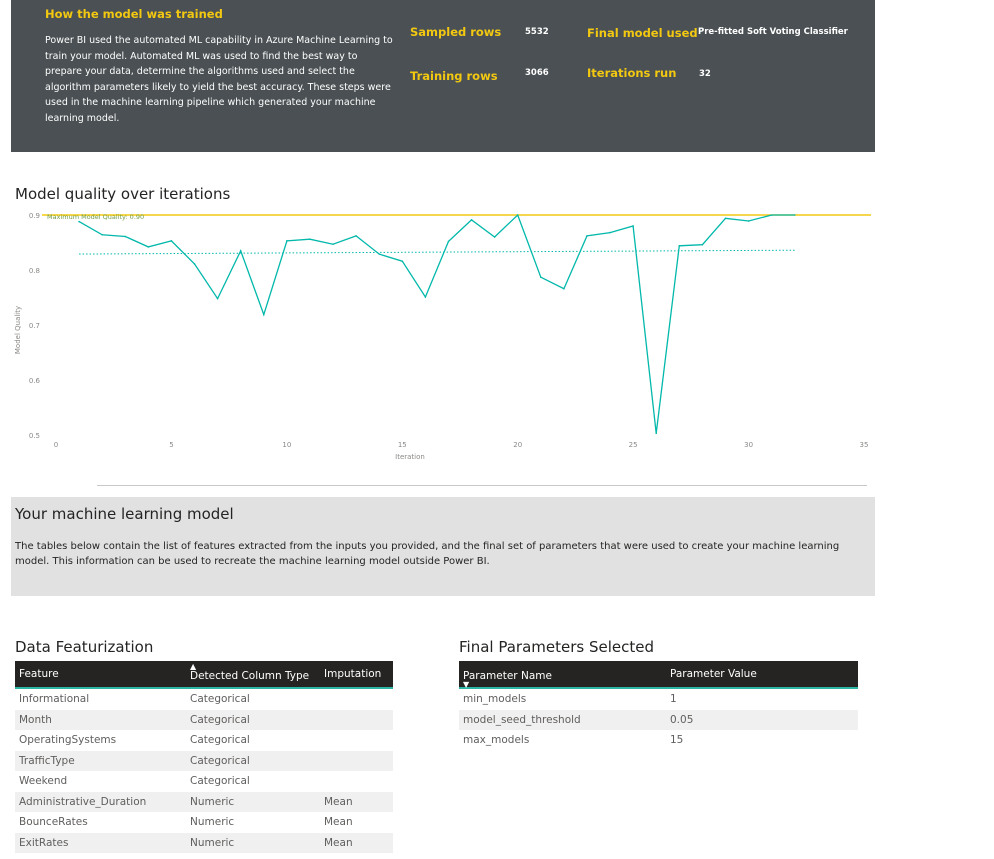 This screenshot has width=994, height=859. I want to click on chart-title: Model quality over iterations, so click(123, 194).